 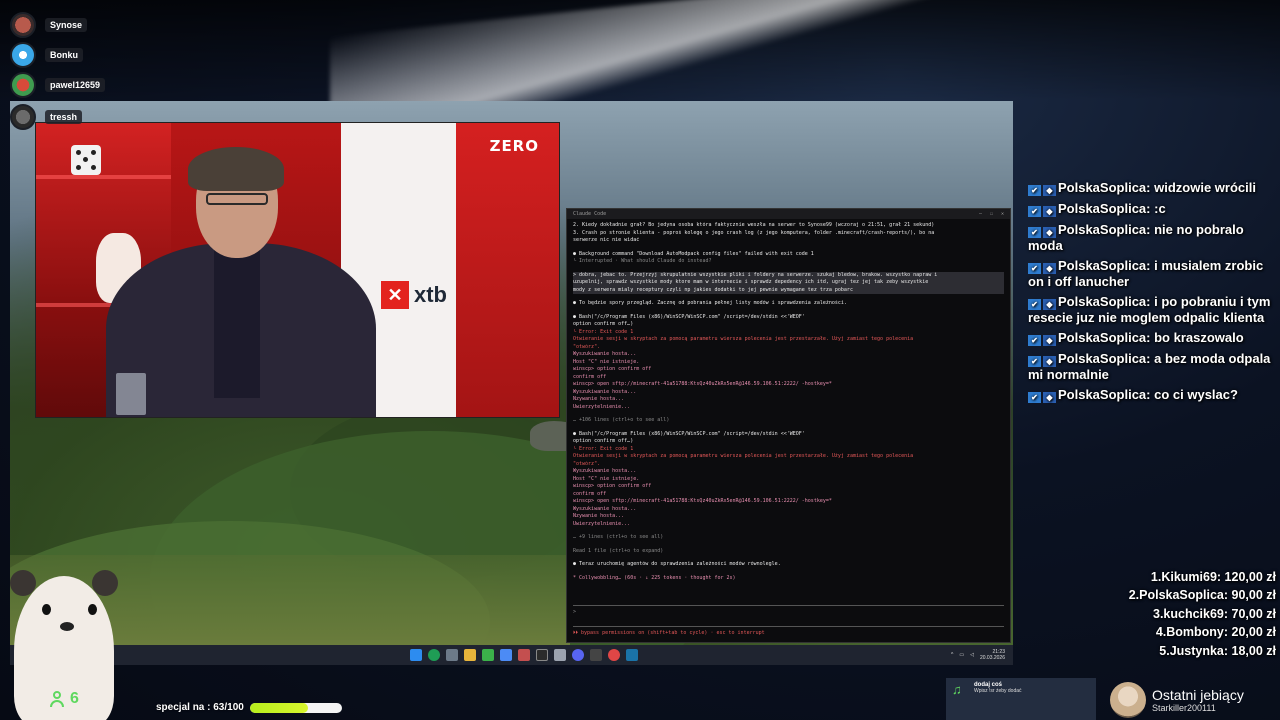 What do you see at coordinates (1217, 650) in the screenshot?
I see `donation-row: 5.Justynka: 18,00 zł` at bounding box center [1217, 650].